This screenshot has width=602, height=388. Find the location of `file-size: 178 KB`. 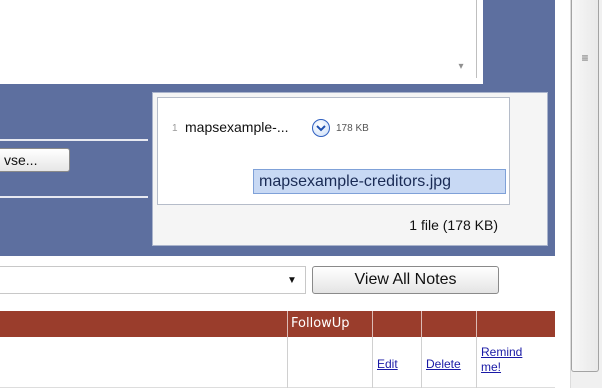

file-size: 178 KB is located at coordinates (352, 128).